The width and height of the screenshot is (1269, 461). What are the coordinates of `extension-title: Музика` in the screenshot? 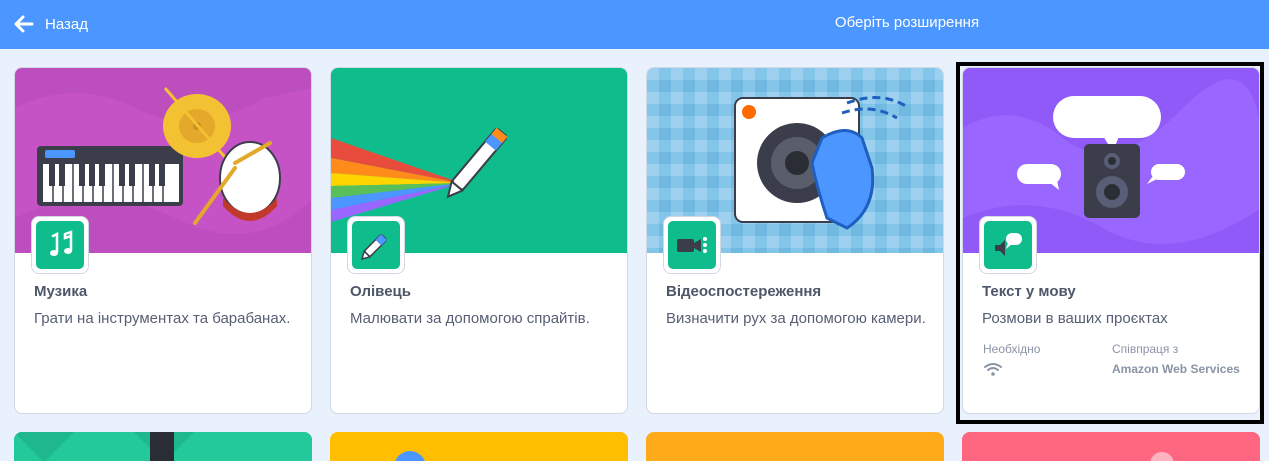 It's located at (61, 291).